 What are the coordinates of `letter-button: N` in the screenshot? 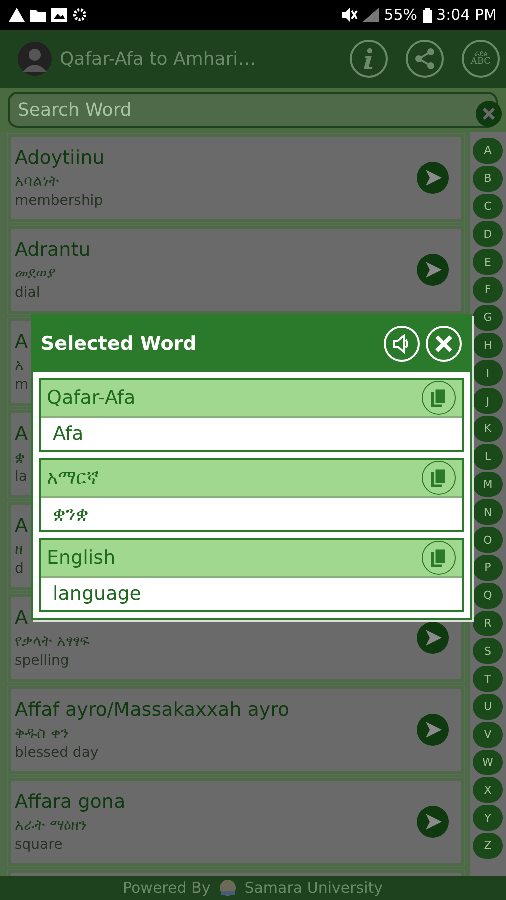 It's located at (488, 512).